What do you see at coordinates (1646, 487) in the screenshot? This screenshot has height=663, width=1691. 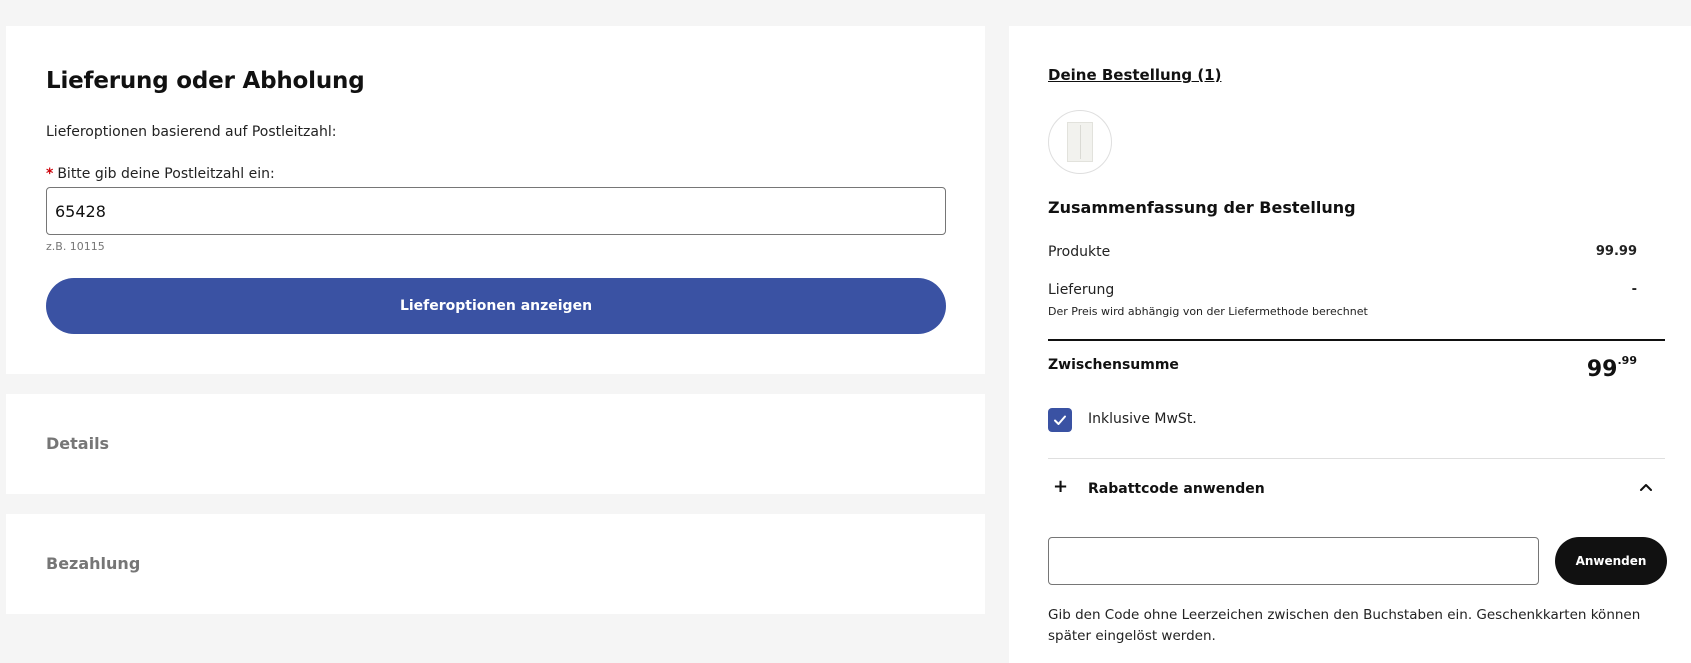 I see `chevron-up-icon` at bounding box center [1646, 487].